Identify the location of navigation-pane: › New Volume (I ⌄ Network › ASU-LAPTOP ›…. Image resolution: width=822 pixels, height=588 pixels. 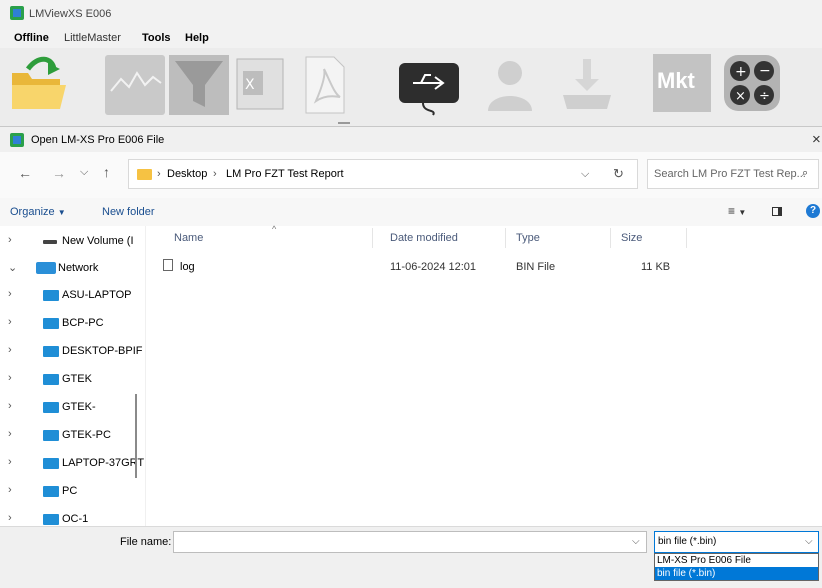
(73, 376).